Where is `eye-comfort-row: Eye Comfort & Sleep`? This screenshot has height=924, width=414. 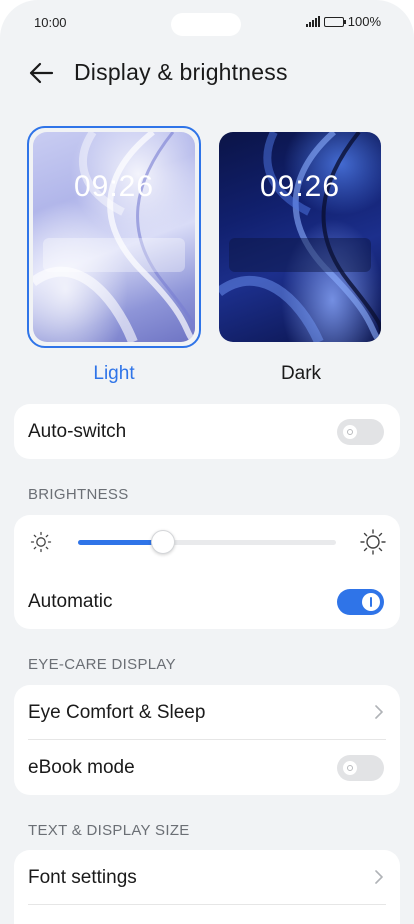 eye-comfort-row: Eye Comfort & Sleep is located at coordinates (207, 712).